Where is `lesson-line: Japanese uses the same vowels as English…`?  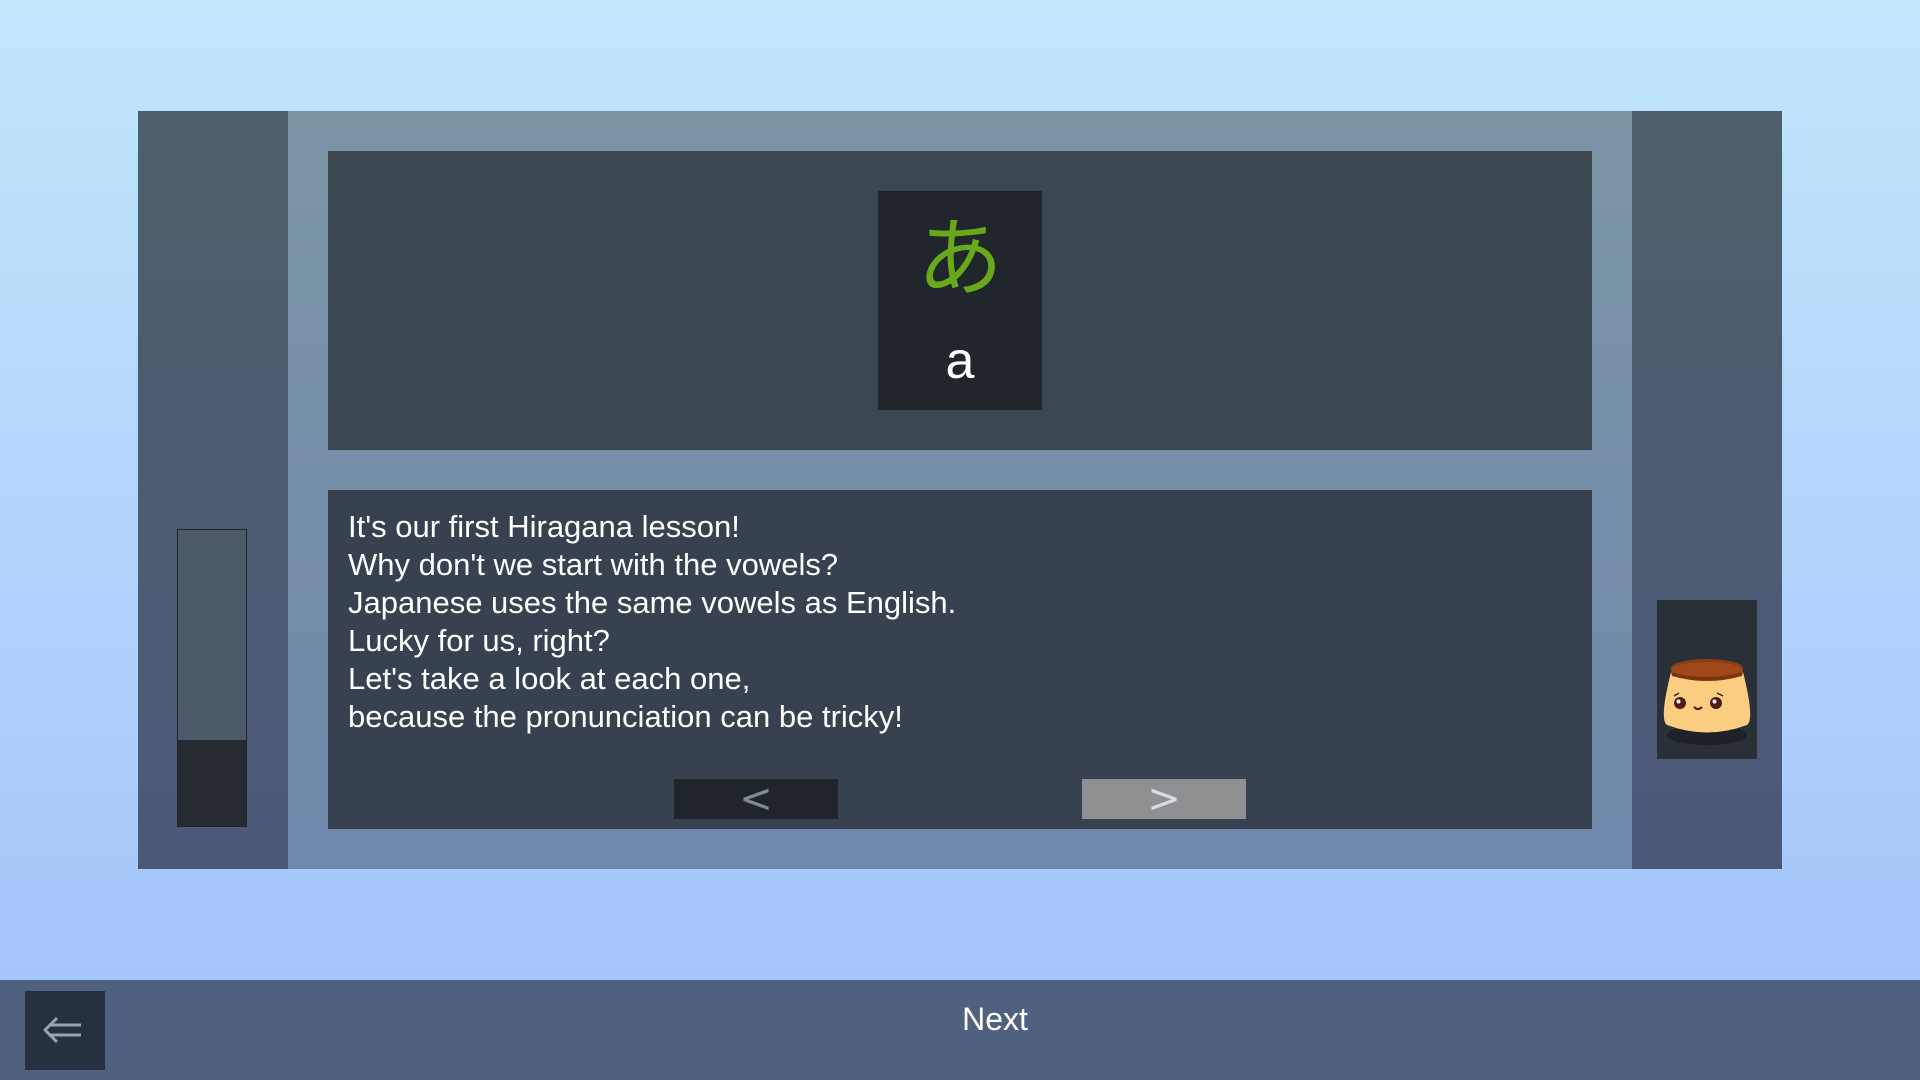
lesson-line: Japanese uses the same vowels as English… is located at coordinates (652, 602).